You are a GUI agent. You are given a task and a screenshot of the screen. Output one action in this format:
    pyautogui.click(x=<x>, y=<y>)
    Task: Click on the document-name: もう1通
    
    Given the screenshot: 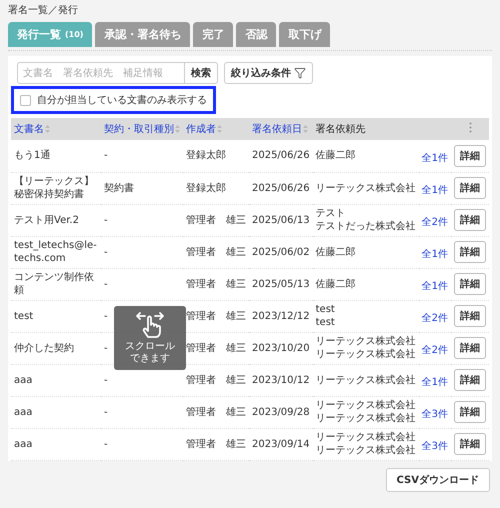 What is the action you would take?
    pyautogui.click(x=33, y=155)
    